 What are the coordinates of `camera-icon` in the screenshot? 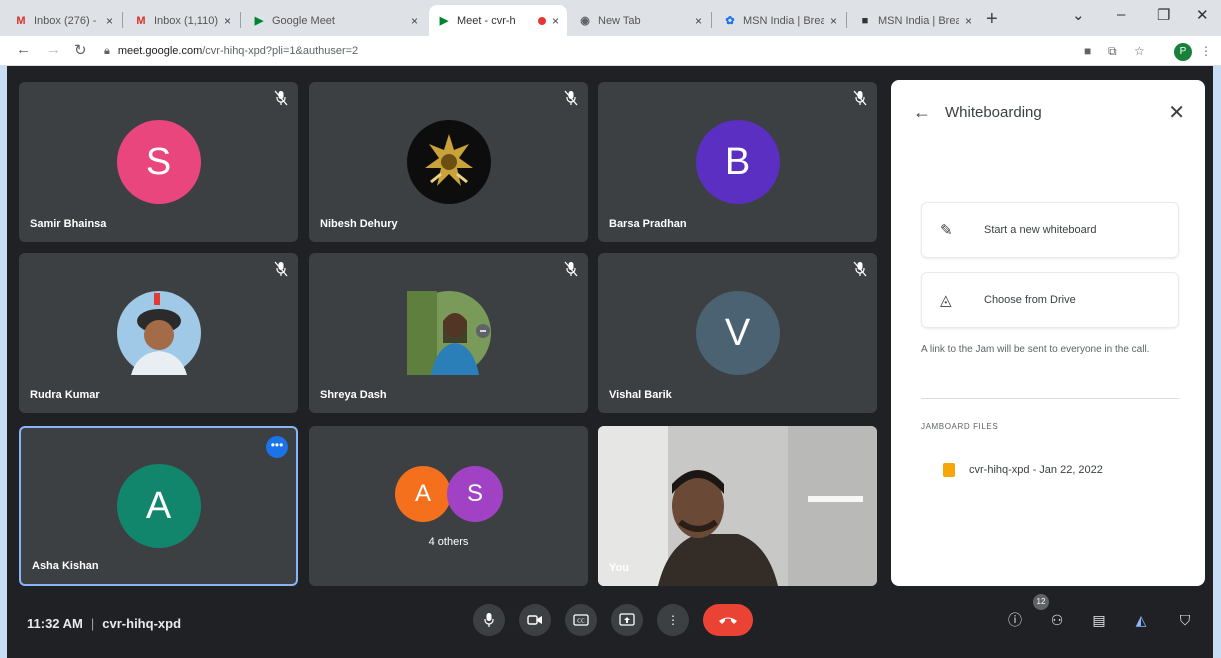 It's located at (534, 620).